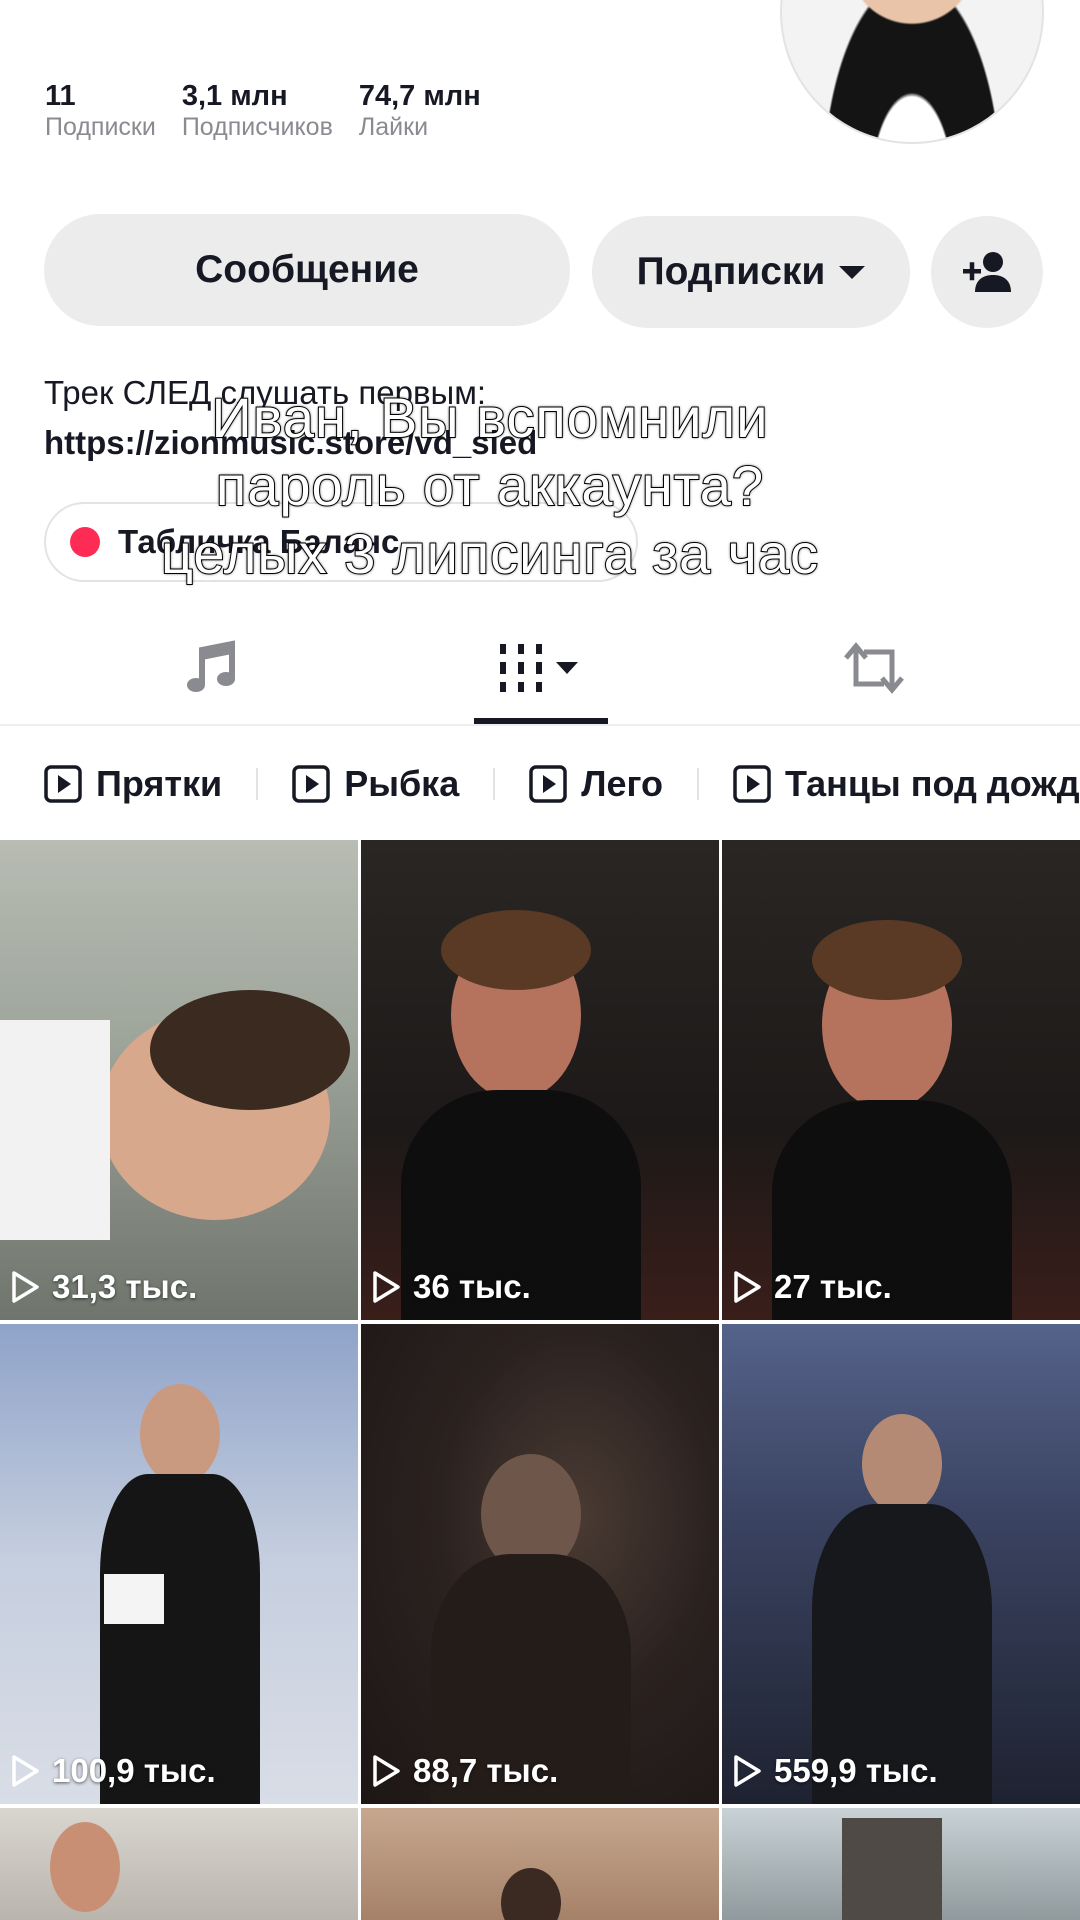  Describe the element at coordinates (856, 1770) in the screenshot. I see `view-count-text: 559,9 тыс.` at that location.